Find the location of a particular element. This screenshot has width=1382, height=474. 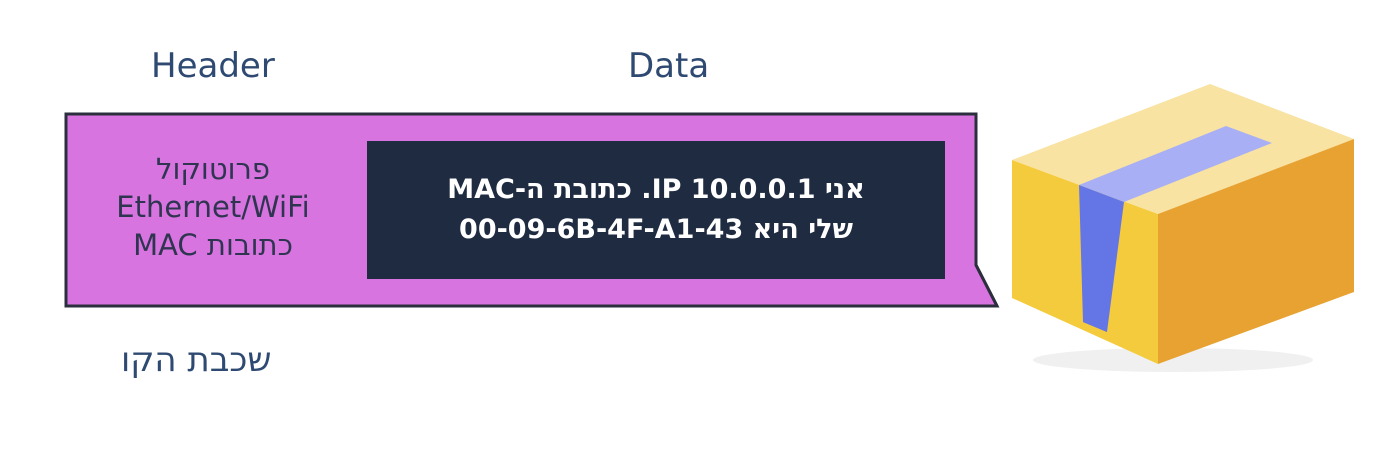

link-layer-label: שכבת הקו is located at coordinates (196, 360).